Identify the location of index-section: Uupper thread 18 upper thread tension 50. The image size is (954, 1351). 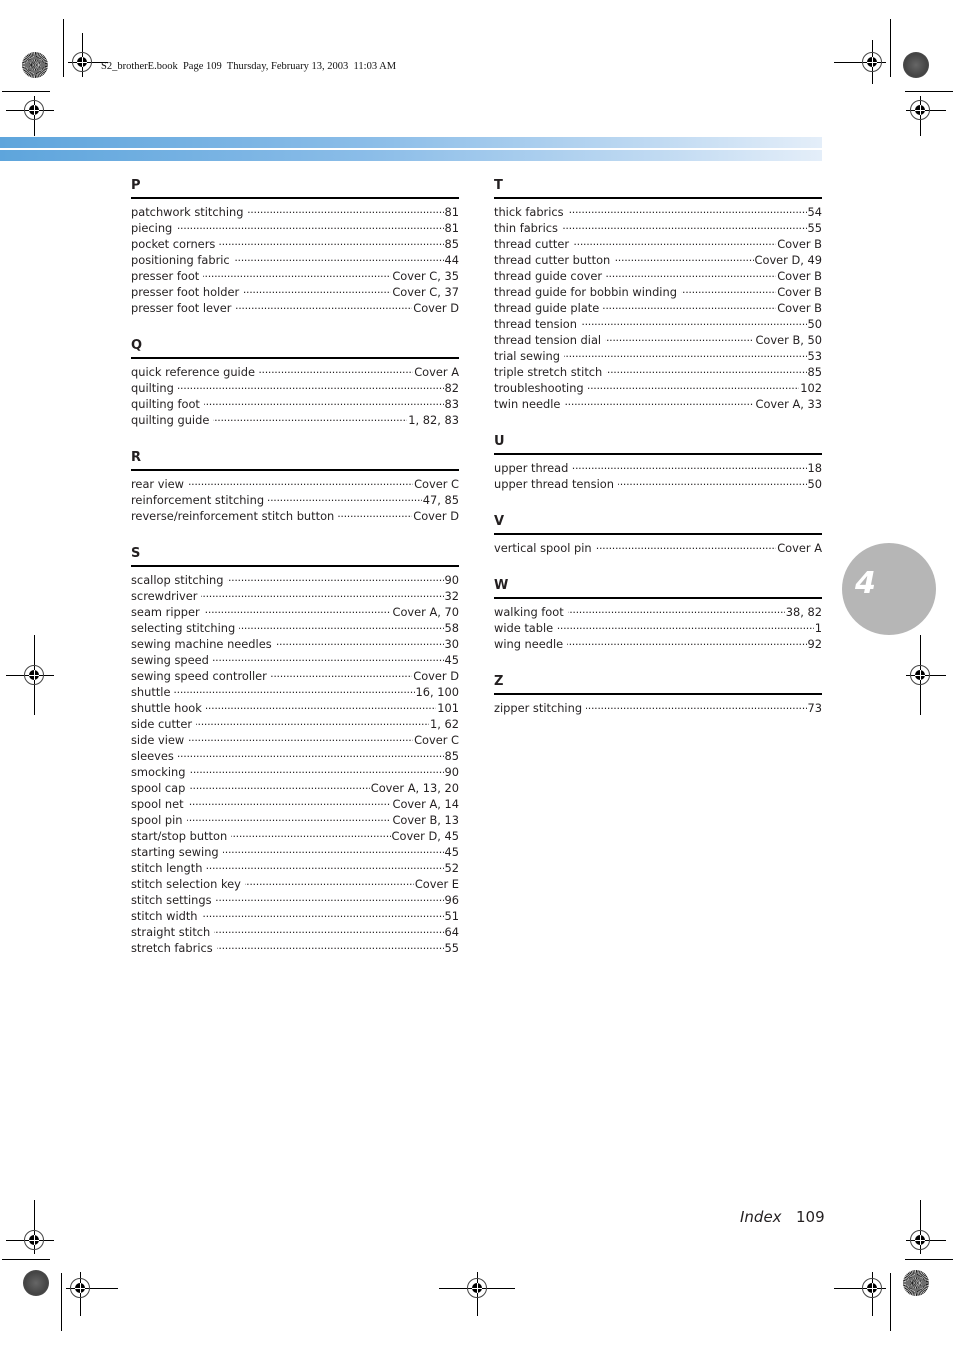
(658, 463).